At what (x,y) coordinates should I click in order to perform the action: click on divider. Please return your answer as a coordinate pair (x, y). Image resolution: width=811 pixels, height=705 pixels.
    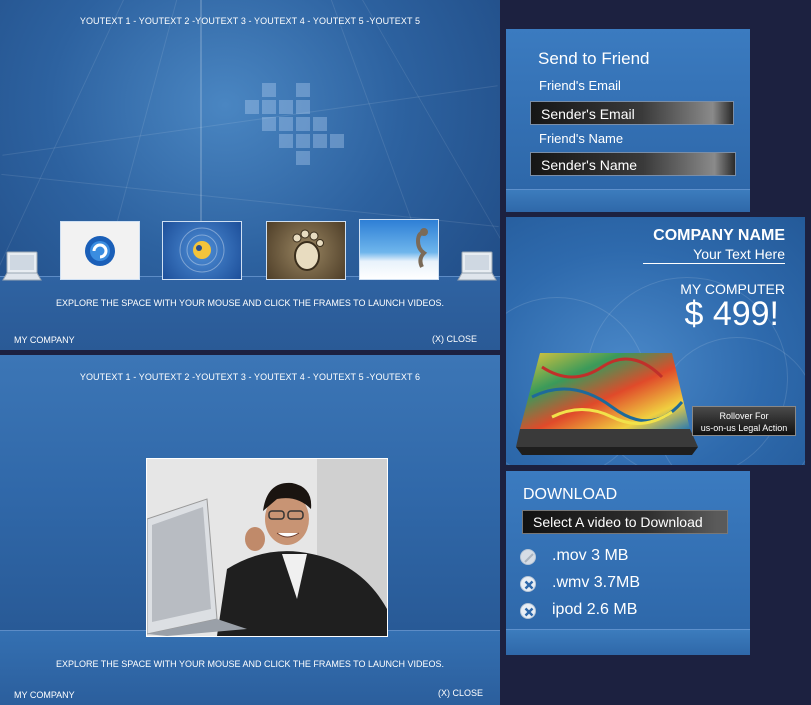
    Looking at the image, I should click on (714, 263).